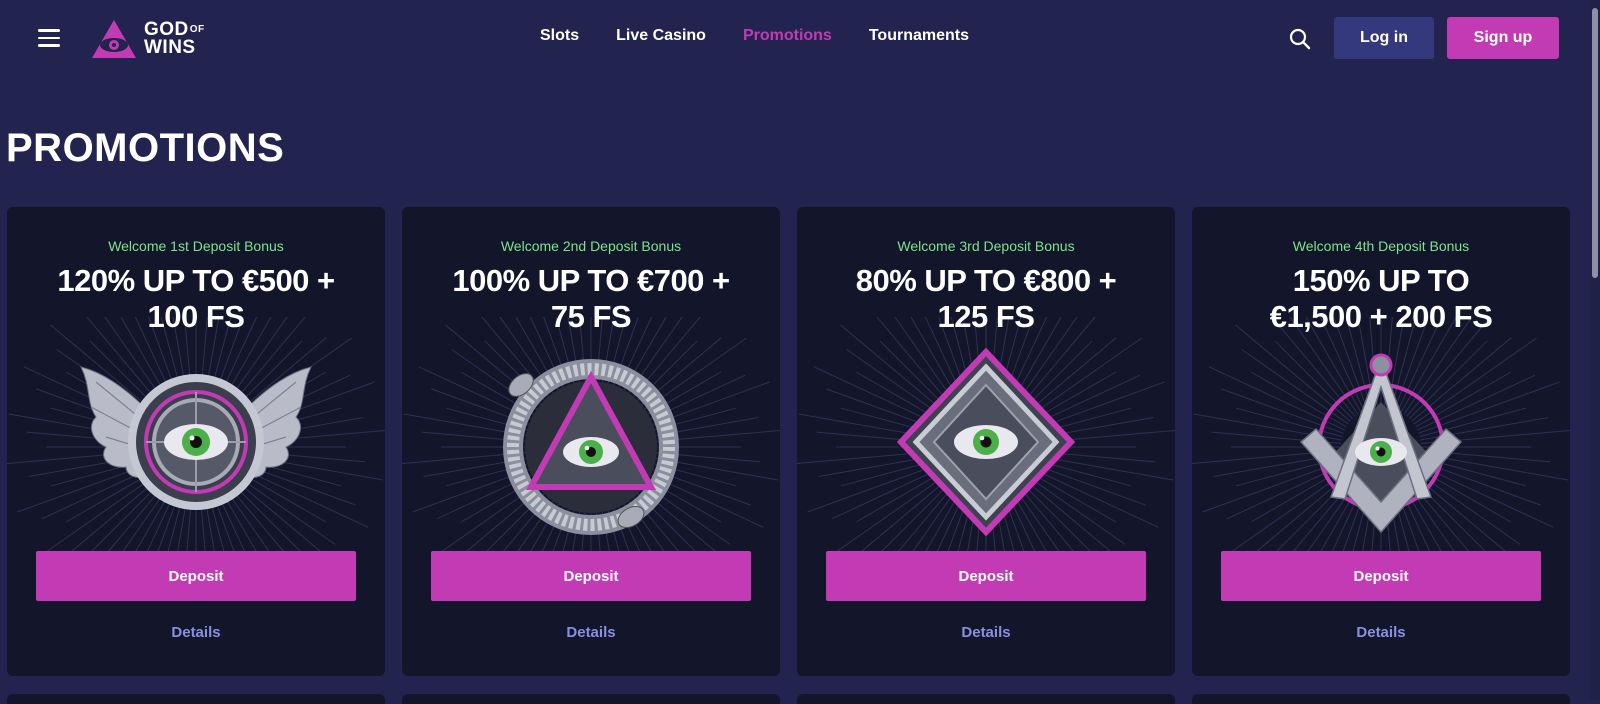 The image size is (1600, 704). What do you see at coordinates (661, 36) in the screenshot?
I see `nav-item-live-casino: Live Casino` at bounding box center [661, 36].